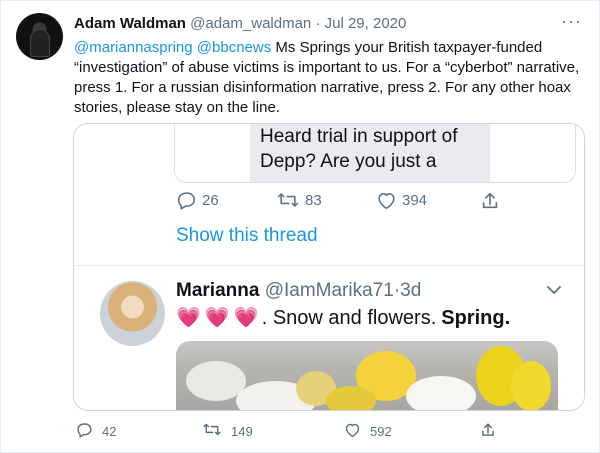 The height and width of the screenshot is (453, 600). What do you see at coordinates (554, 291) in the screenshot?
I see `chevron-down-icon` at bounding box center [554, 291].